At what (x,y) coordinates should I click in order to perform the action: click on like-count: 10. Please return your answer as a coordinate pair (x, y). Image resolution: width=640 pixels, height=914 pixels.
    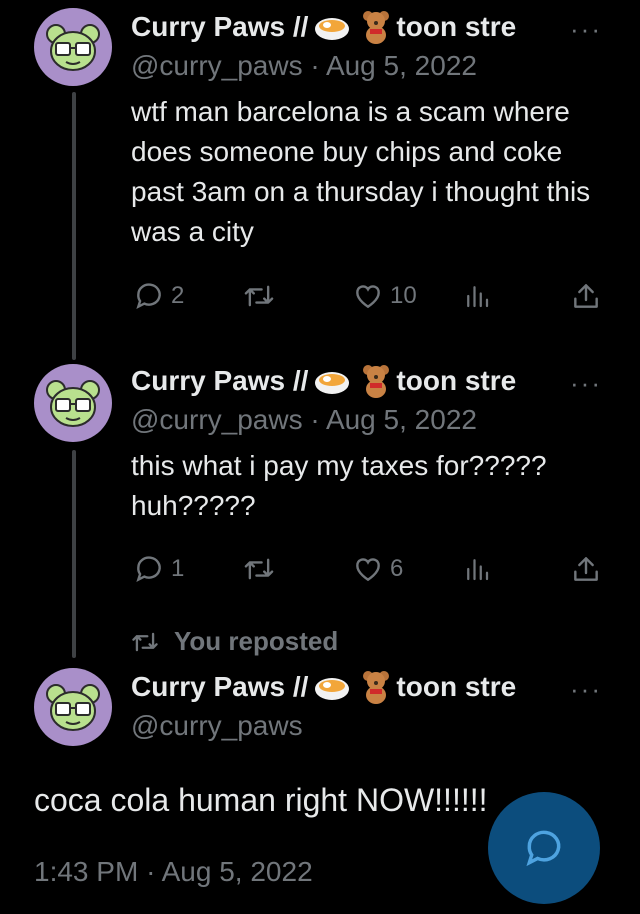
    Looking at the image, I should click on (403, 295).